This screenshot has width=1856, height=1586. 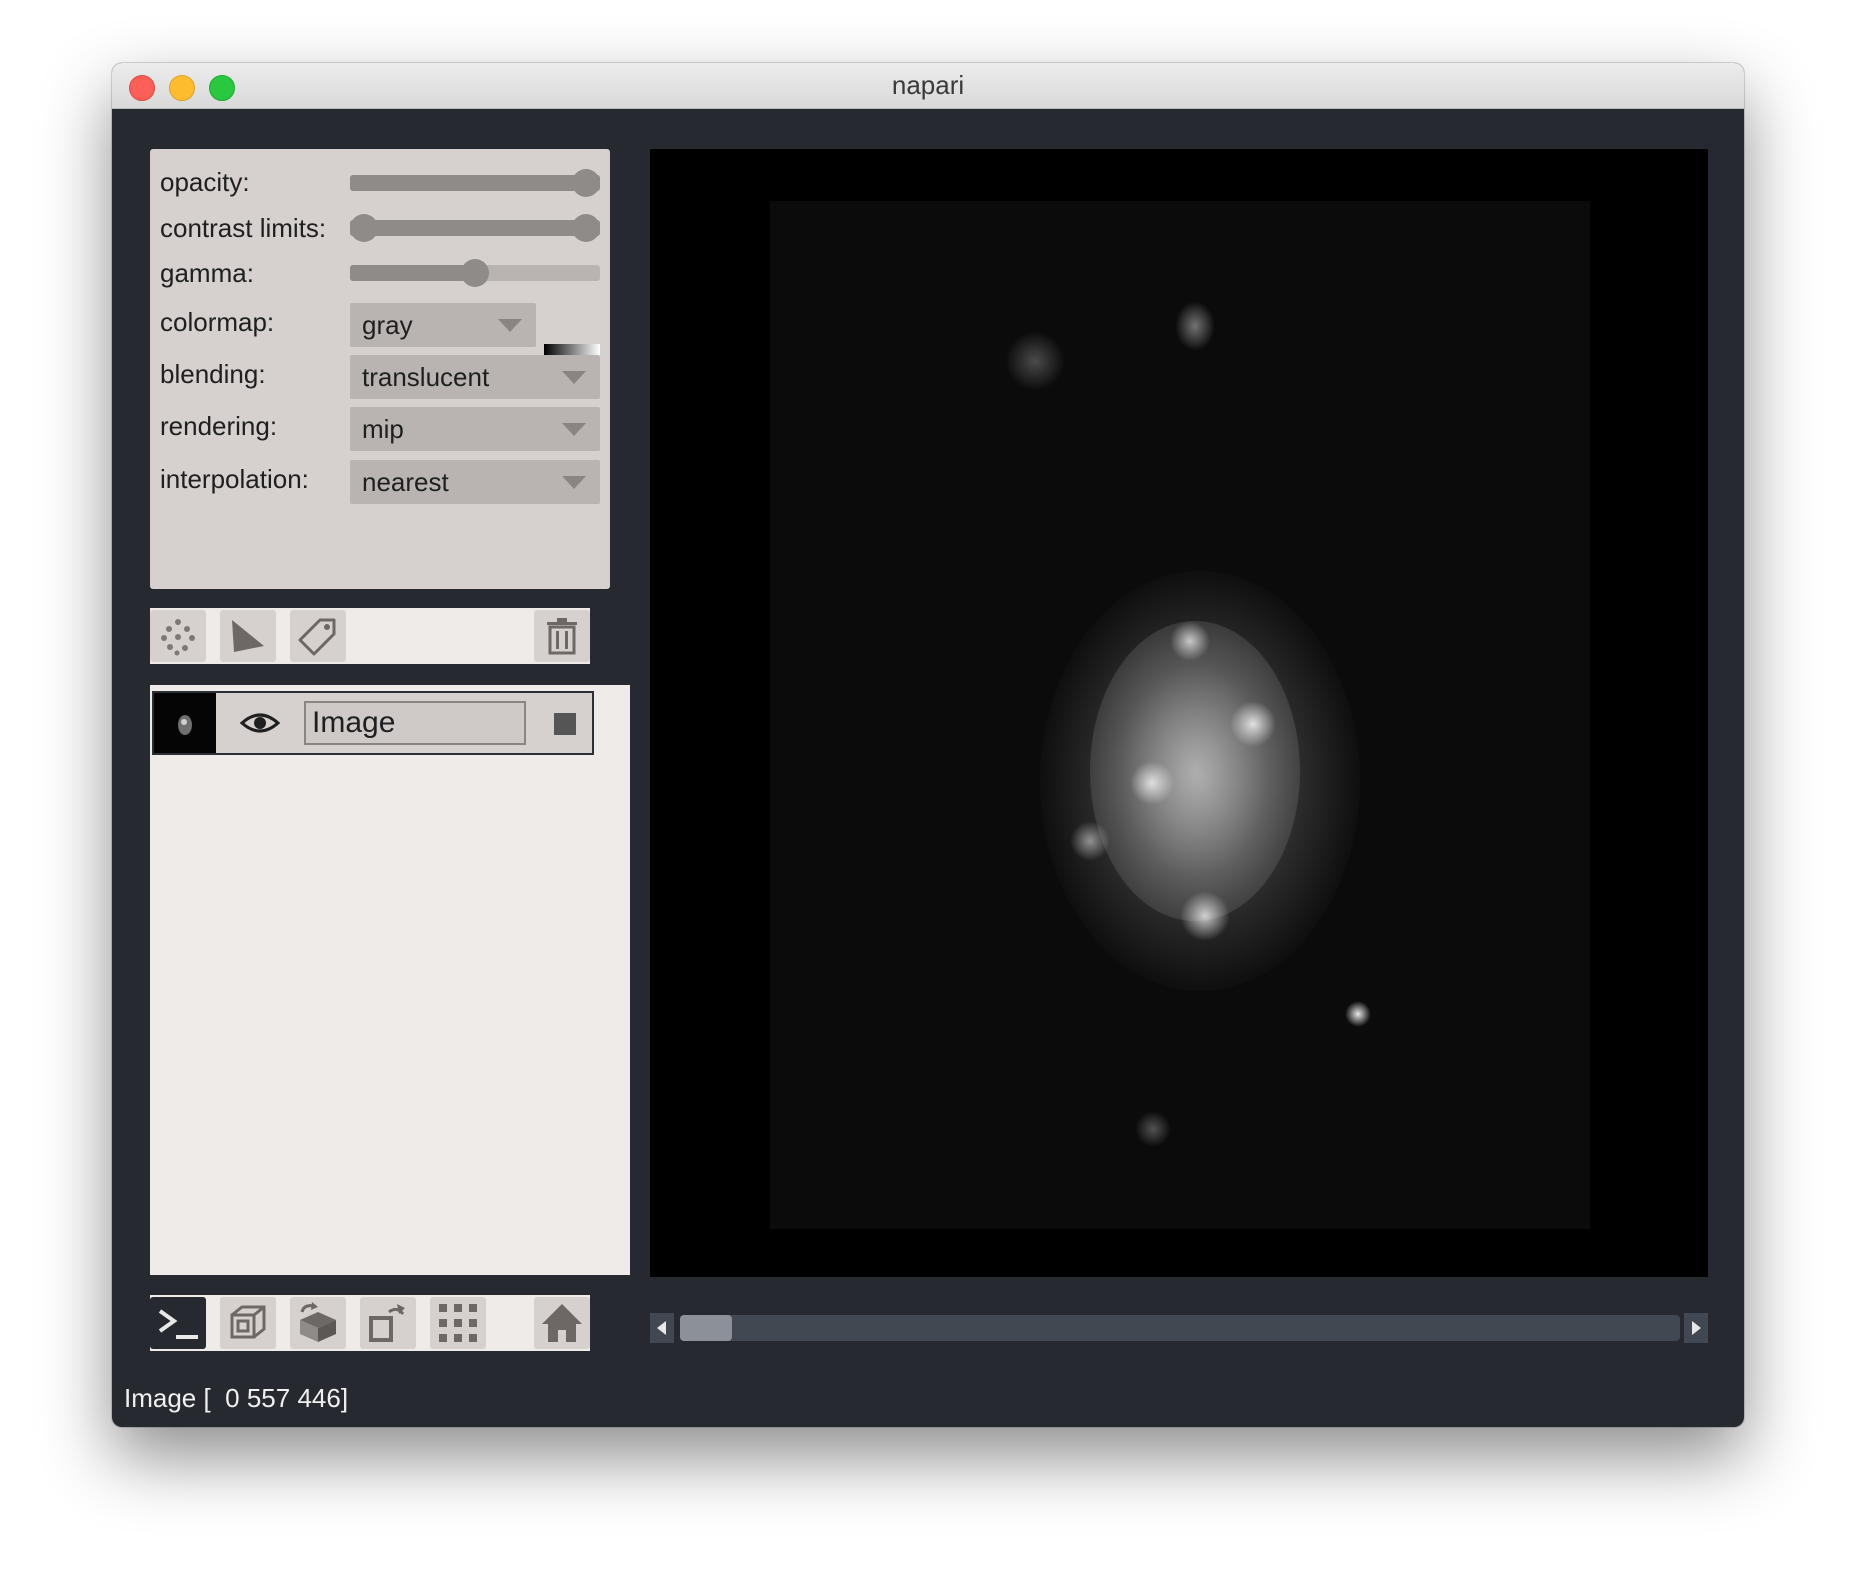 I want to click on new-points-icon, so click(x=178, y=637).